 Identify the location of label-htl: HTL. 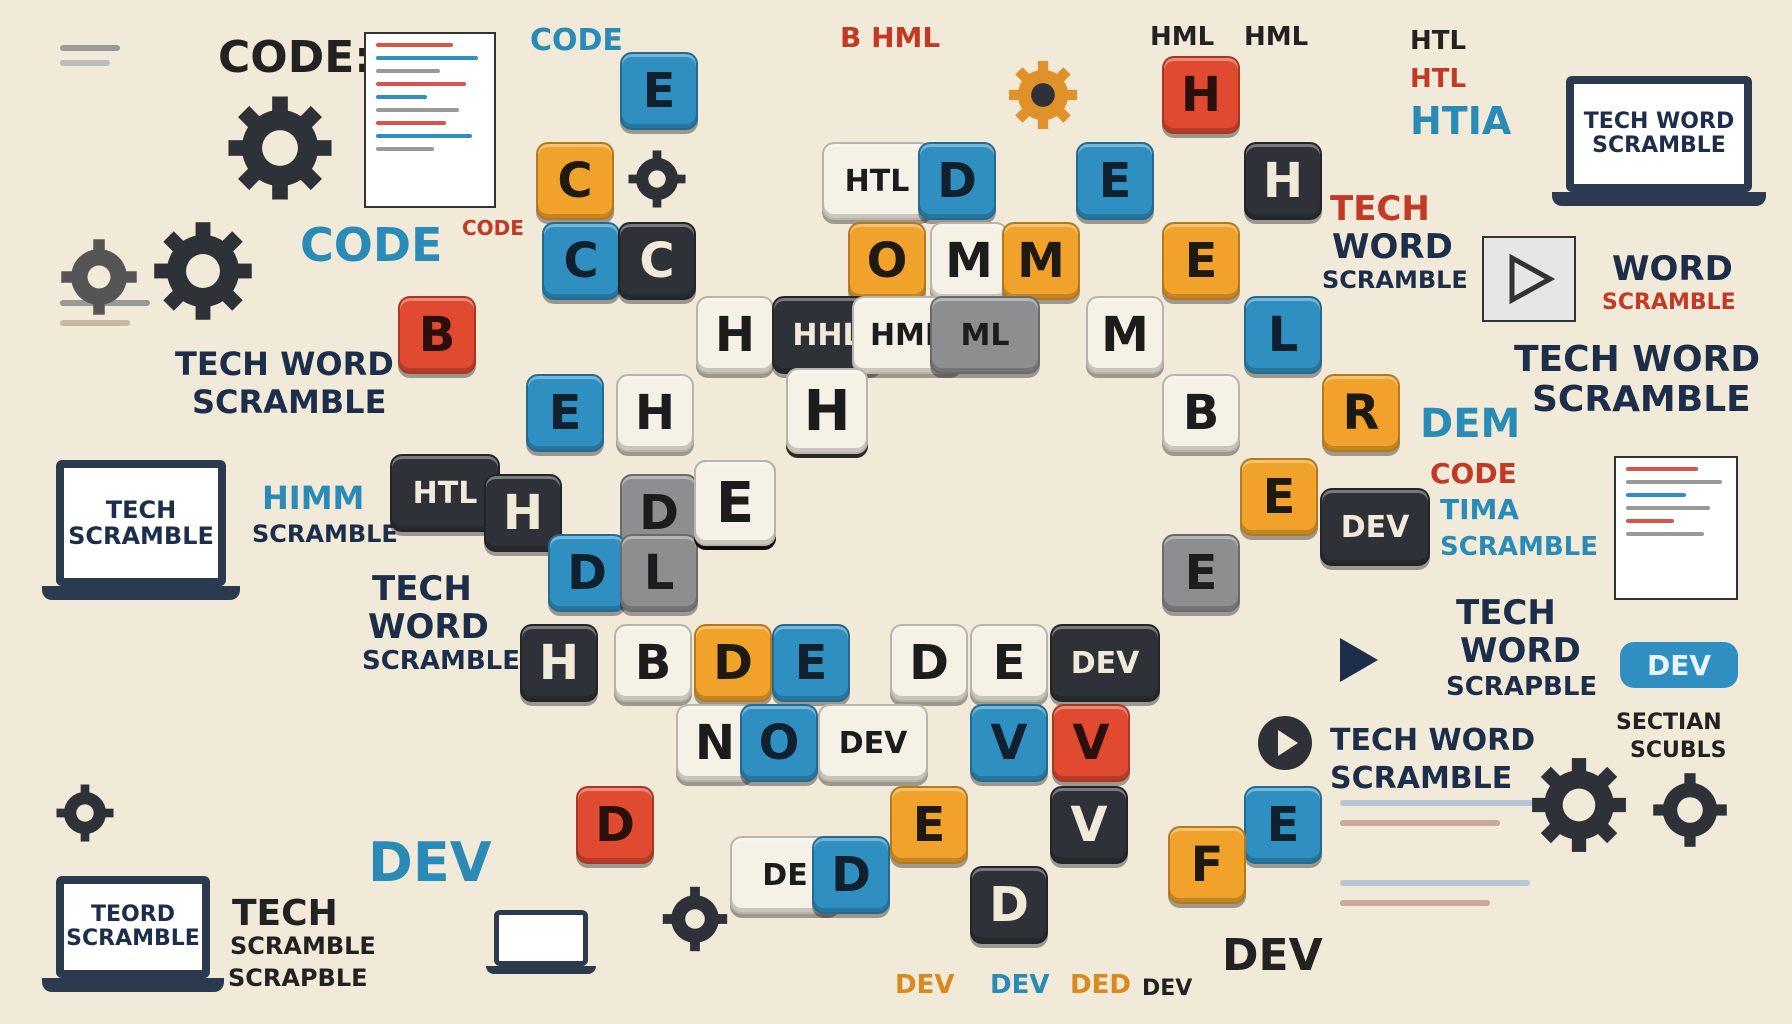
(1438, 79).